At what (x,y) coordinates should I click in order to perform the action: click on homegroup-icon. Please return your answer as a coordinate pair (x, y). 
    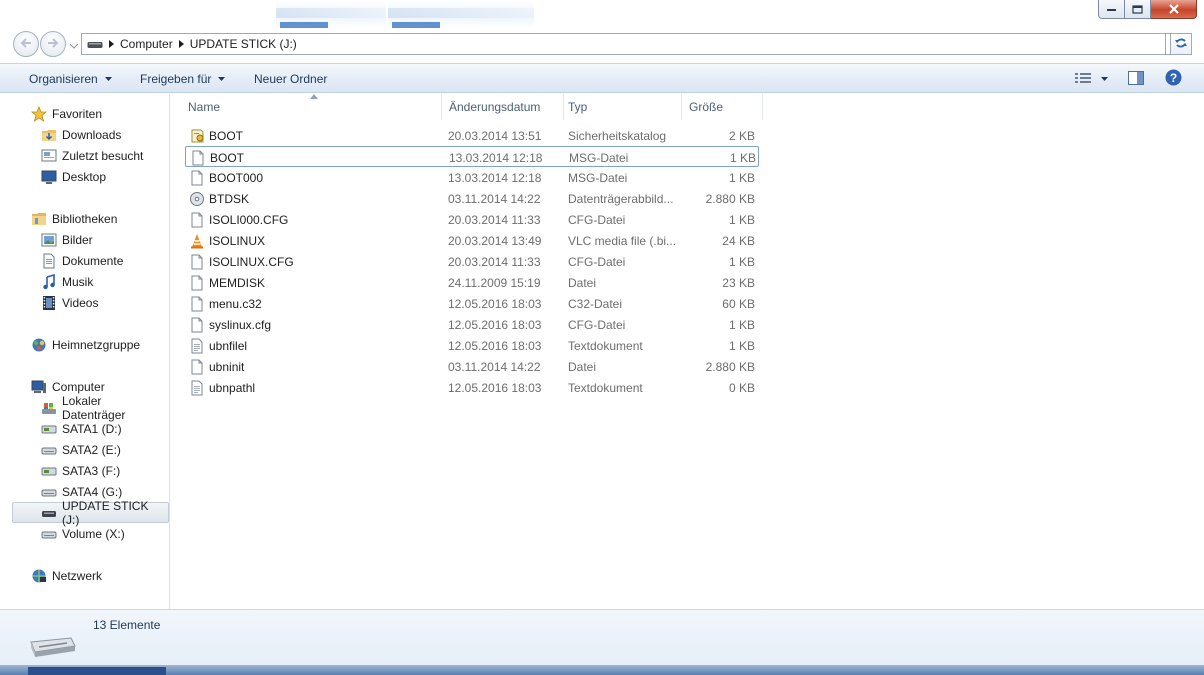
    Looking at the image, I should click on (39, 345).